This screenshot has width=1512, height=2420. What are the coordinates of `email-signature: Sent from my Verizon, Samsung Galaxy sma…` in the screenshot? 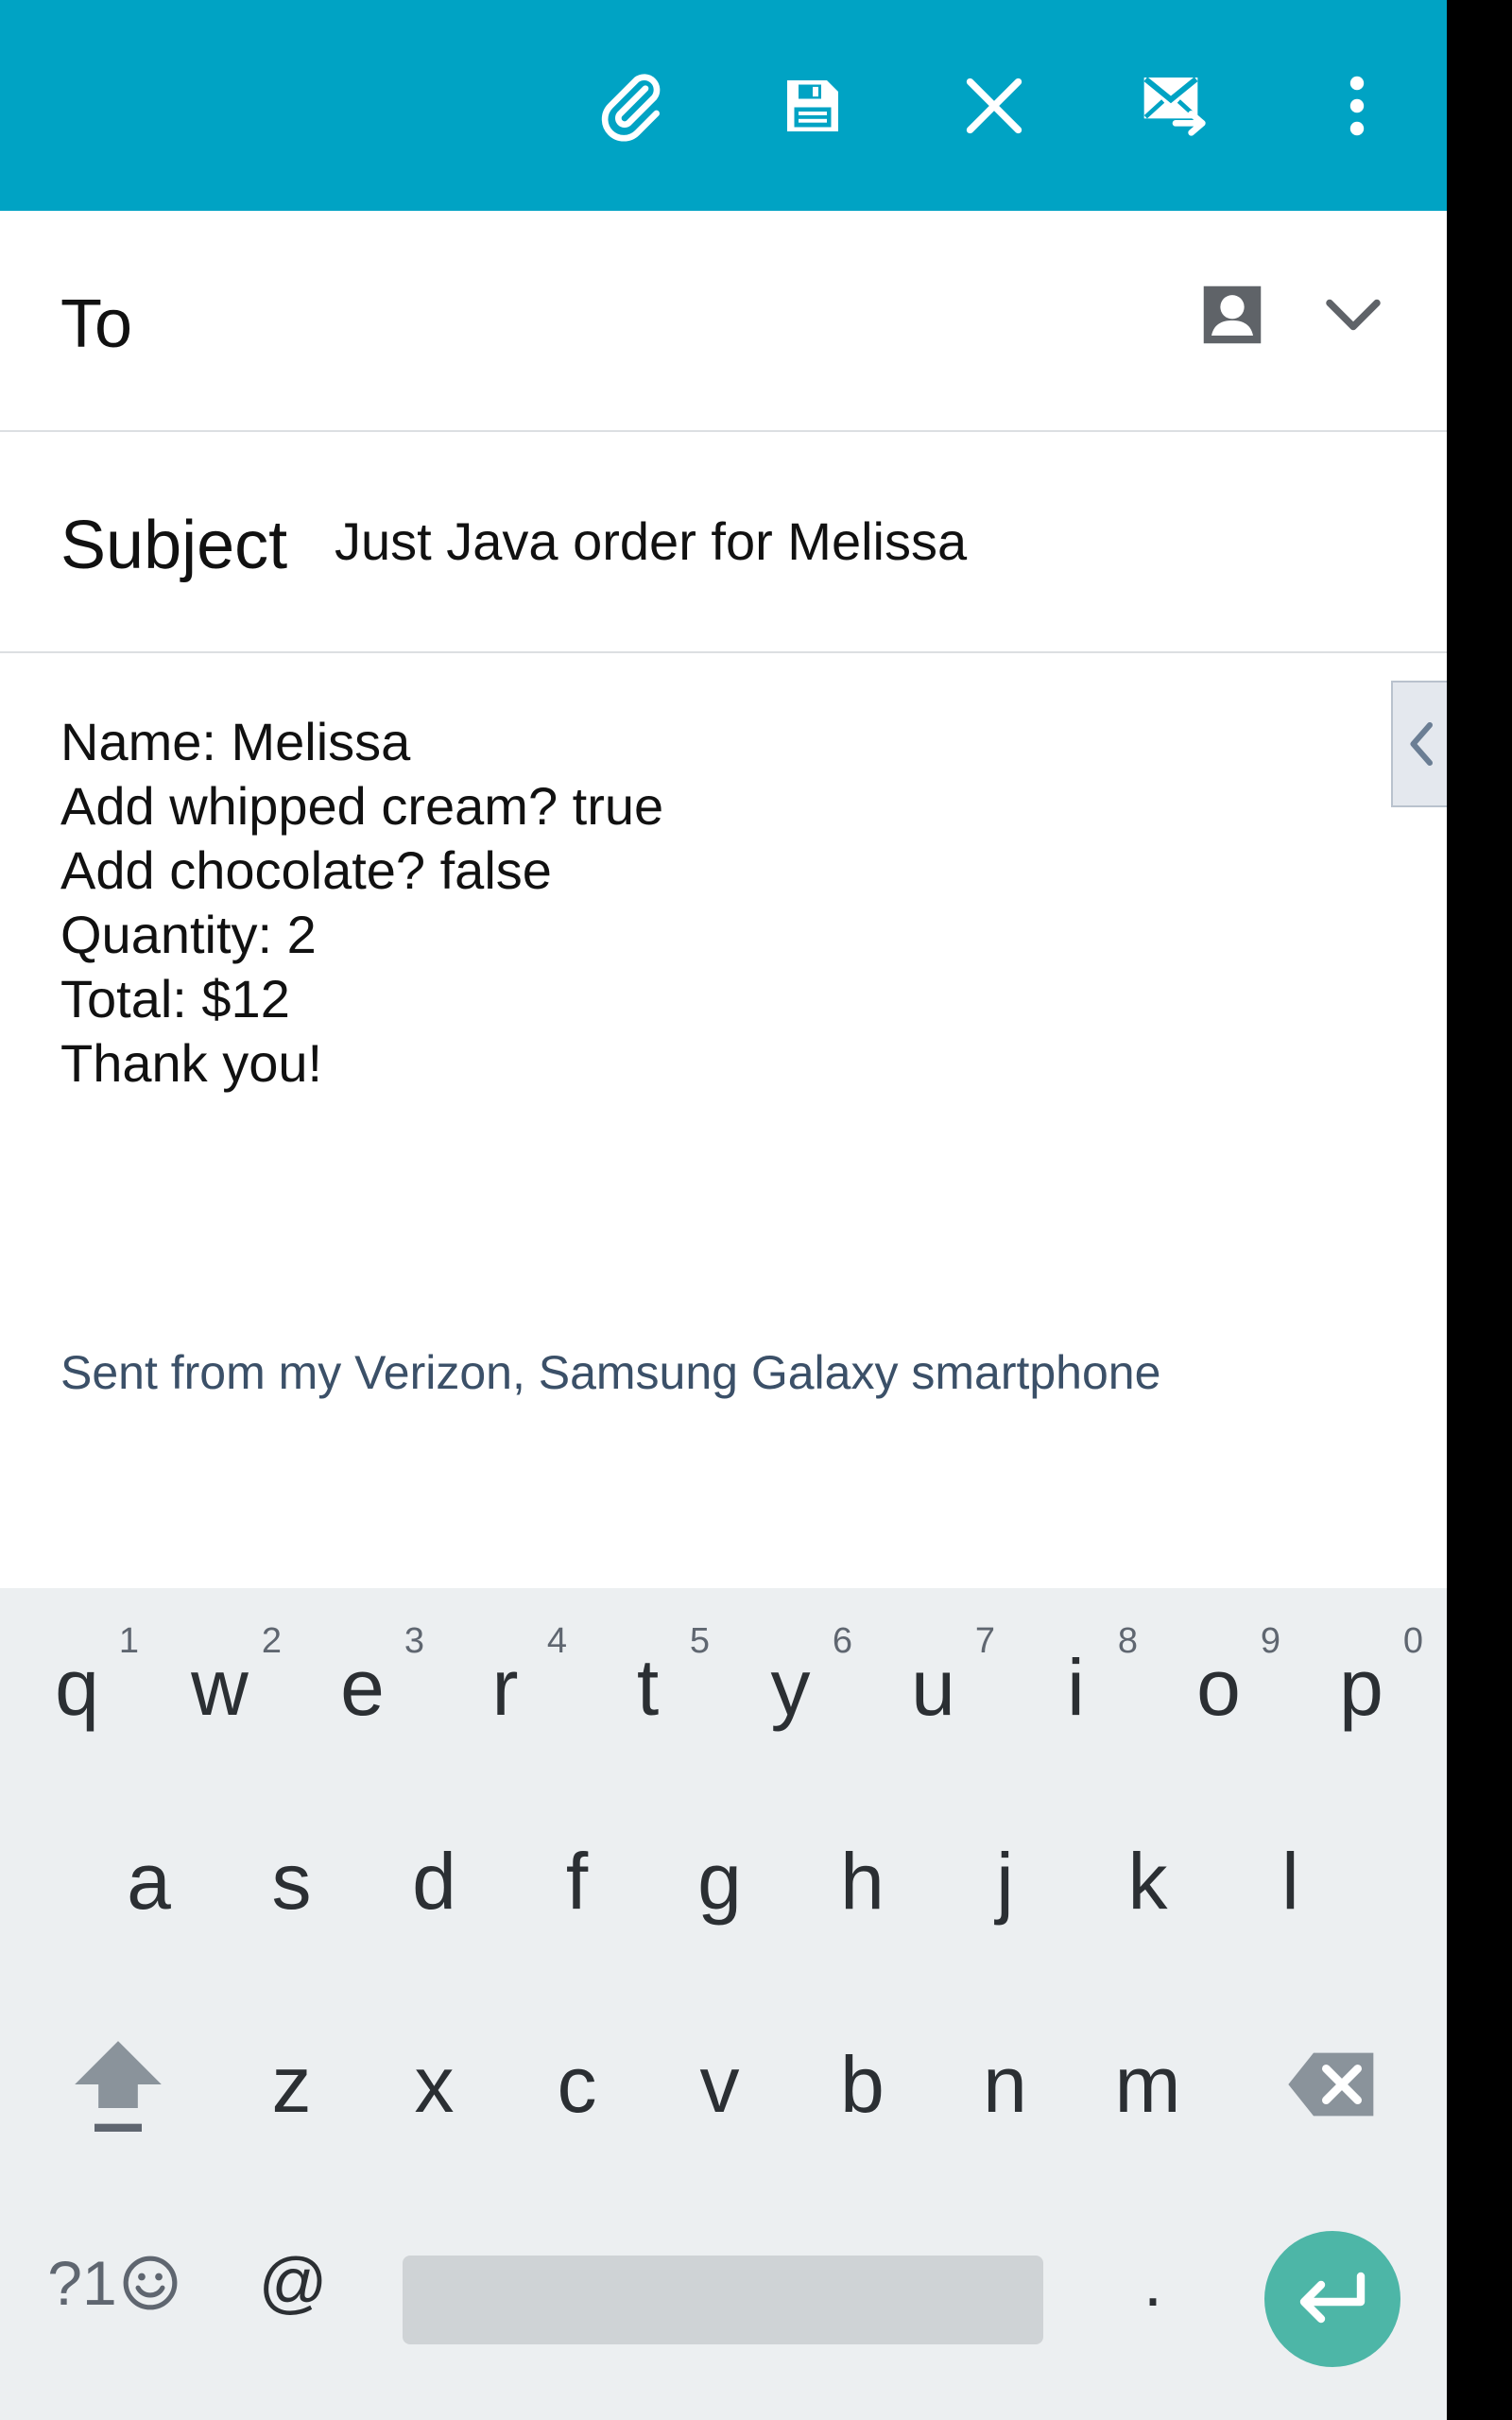 It's located at (610, 1373).